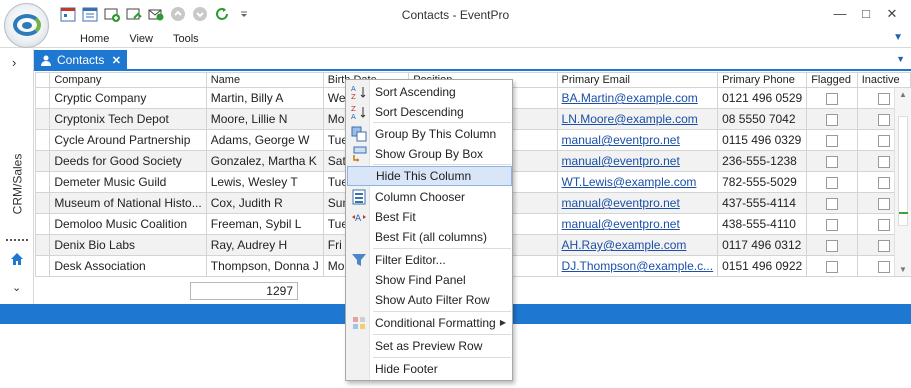 This screenshot has width=911, height=388. Describe the element at coordinates (17, 240) in the screenshot. I see `nav-splitter` at that location.